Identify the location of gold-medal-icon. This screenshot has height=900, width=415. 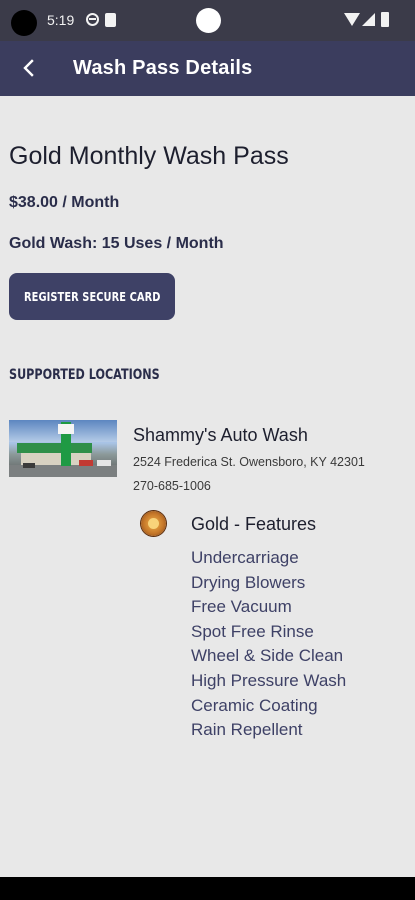
(153, 523).